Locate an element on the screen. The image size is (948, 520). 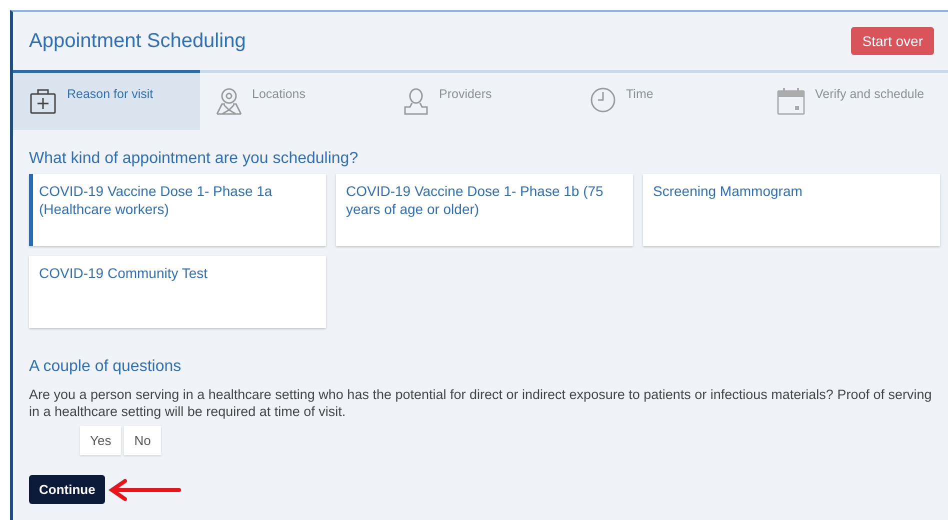
step-tab: Reason for visit is located at coordinates (106, 100).